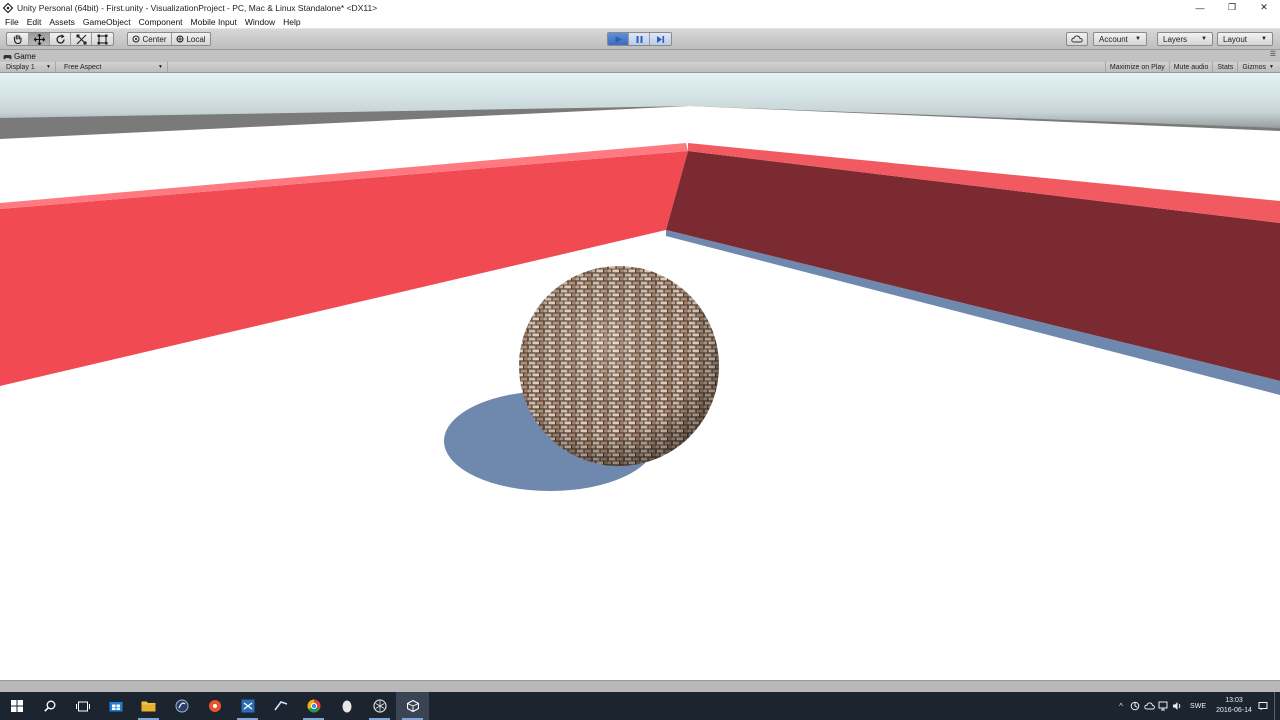 The height and width of the screenshot is (720, 1280). What do you see at coordinates (8, 8) in the screenshot?
I see `unity-logo-icon` at bounding box center [8, 8].